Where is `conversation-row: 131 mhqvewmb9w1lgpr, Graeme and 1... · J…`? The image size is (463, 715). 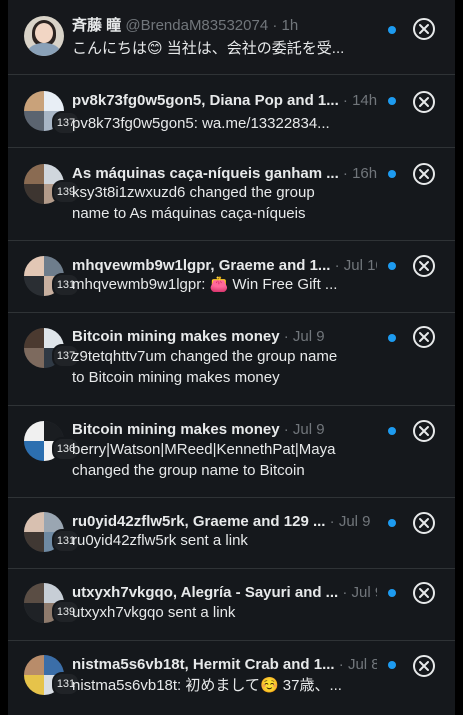 conversation-row: 131 mhqvewmb9w1lgpr, Graeme and 1... · J… is located at coordinates (231, 277).